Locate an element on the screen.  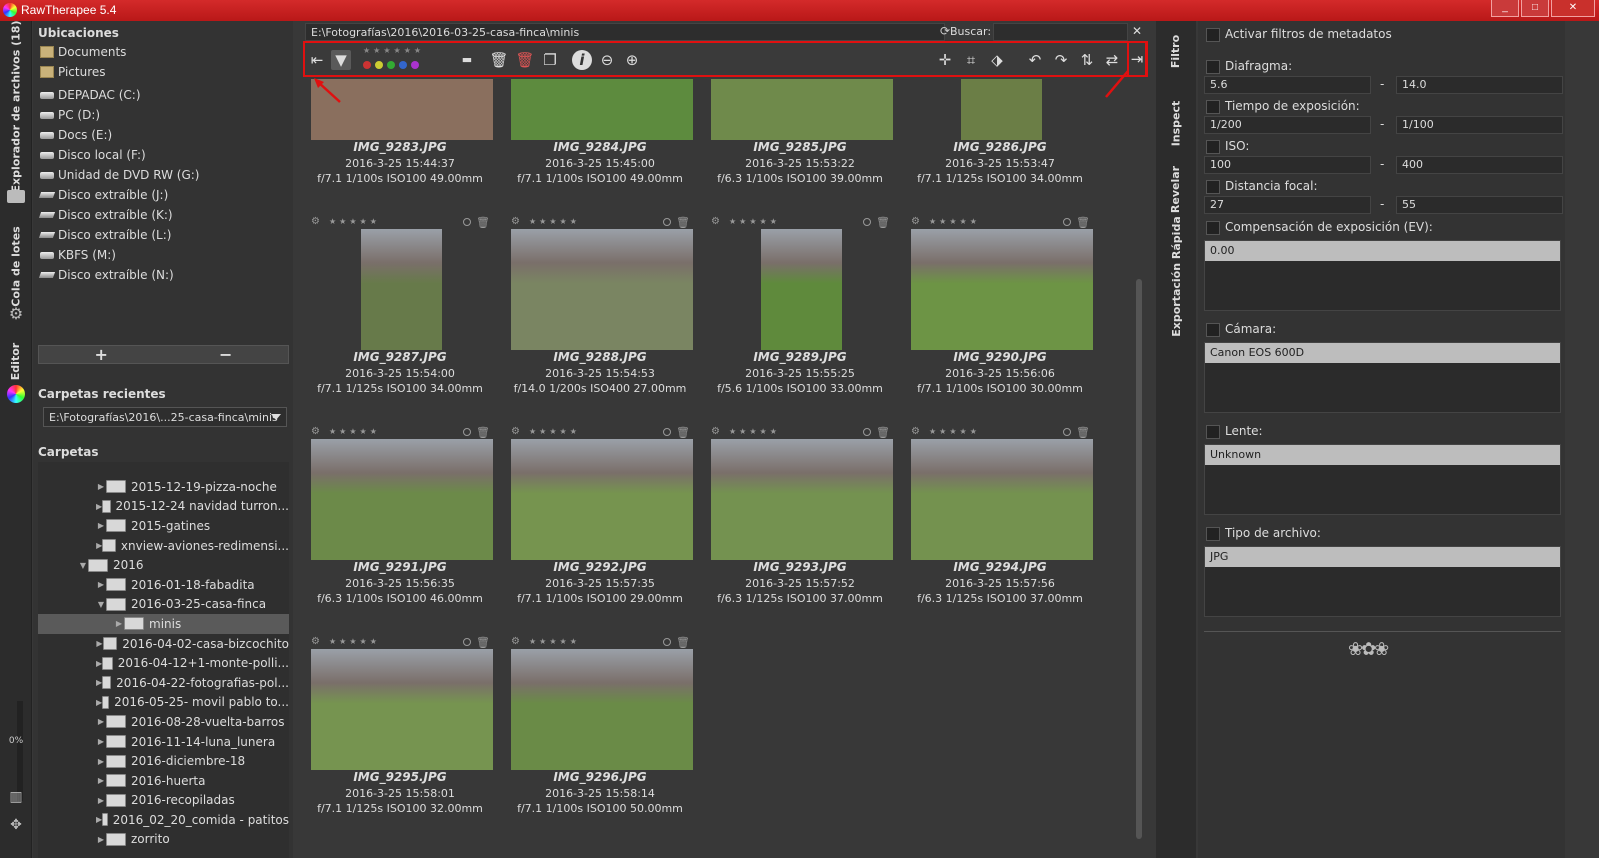
shutter-to-input: 1/100 is located at coordinates (1479, 125).